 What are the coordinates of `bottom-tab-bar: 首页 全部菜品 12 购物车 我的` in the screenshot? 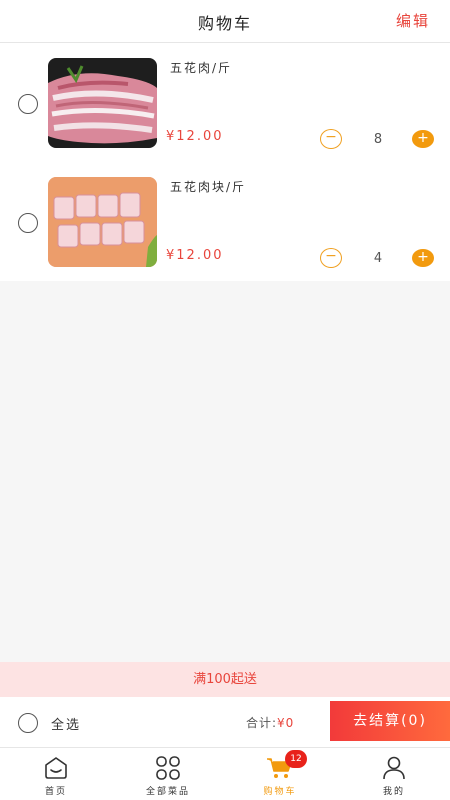 It's located at (225, 773).